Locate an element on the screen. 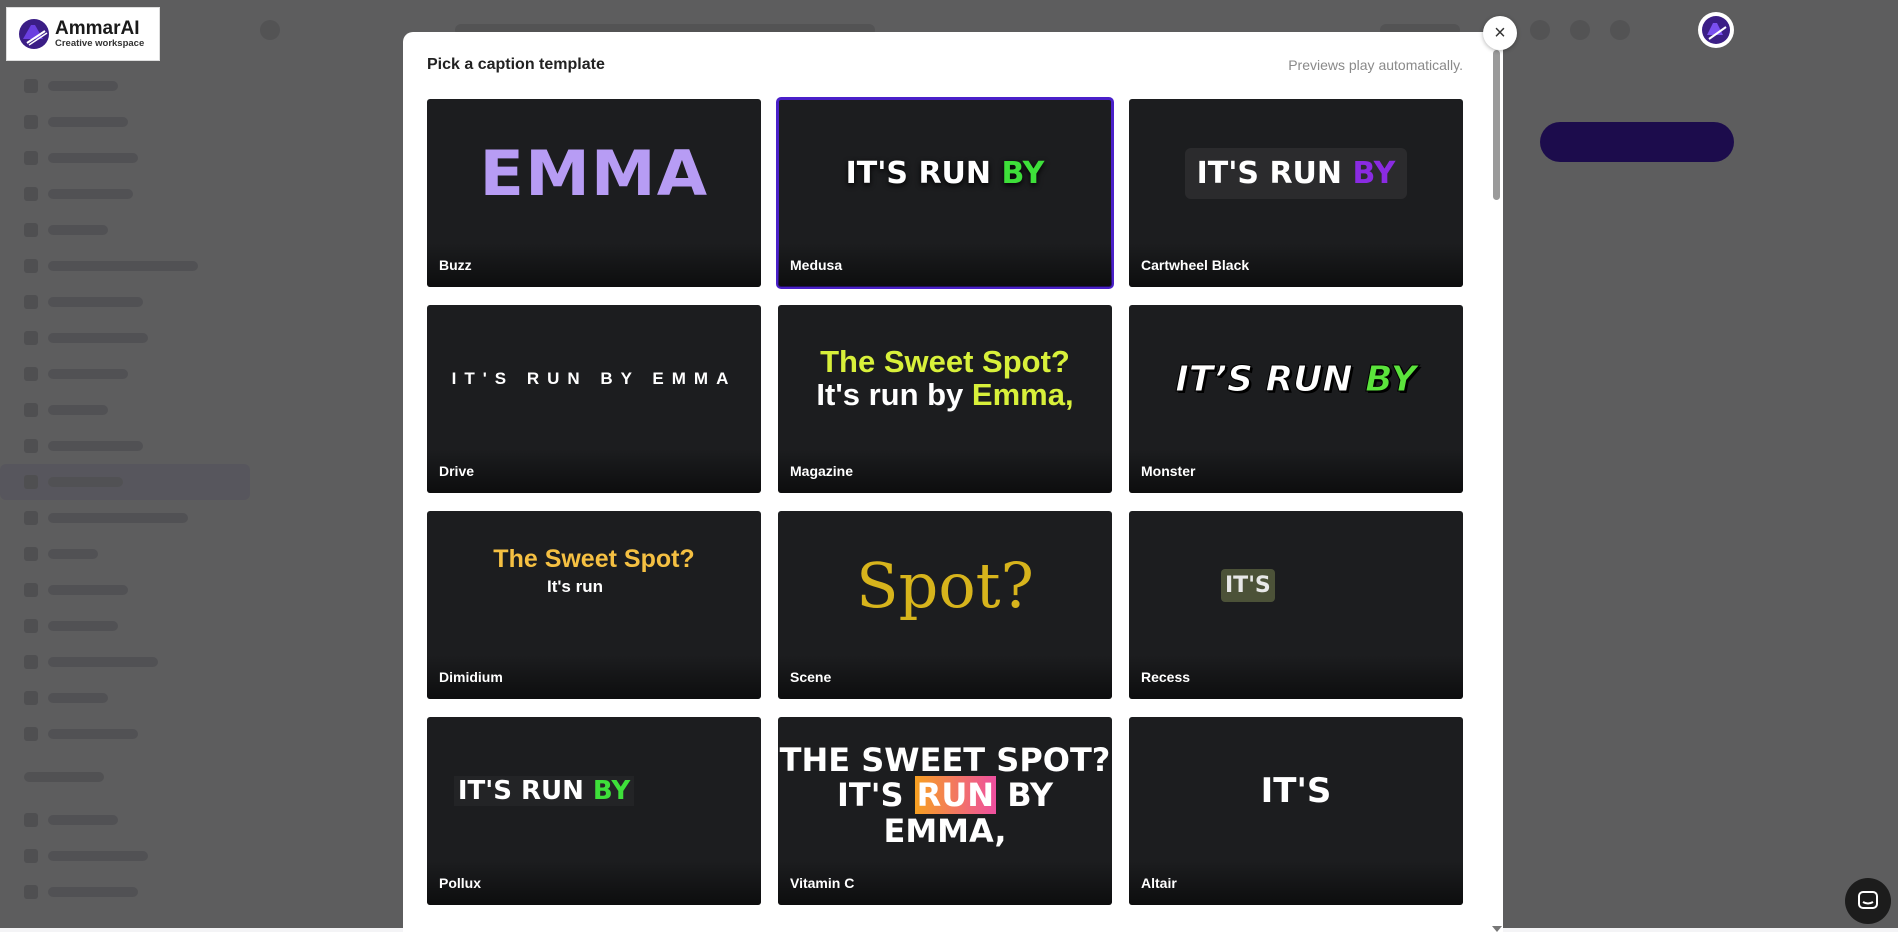 The height and width of the screenshot is (932, 1898). template-card-altair: IT'S Altair is located at coordinates (1296, 811).